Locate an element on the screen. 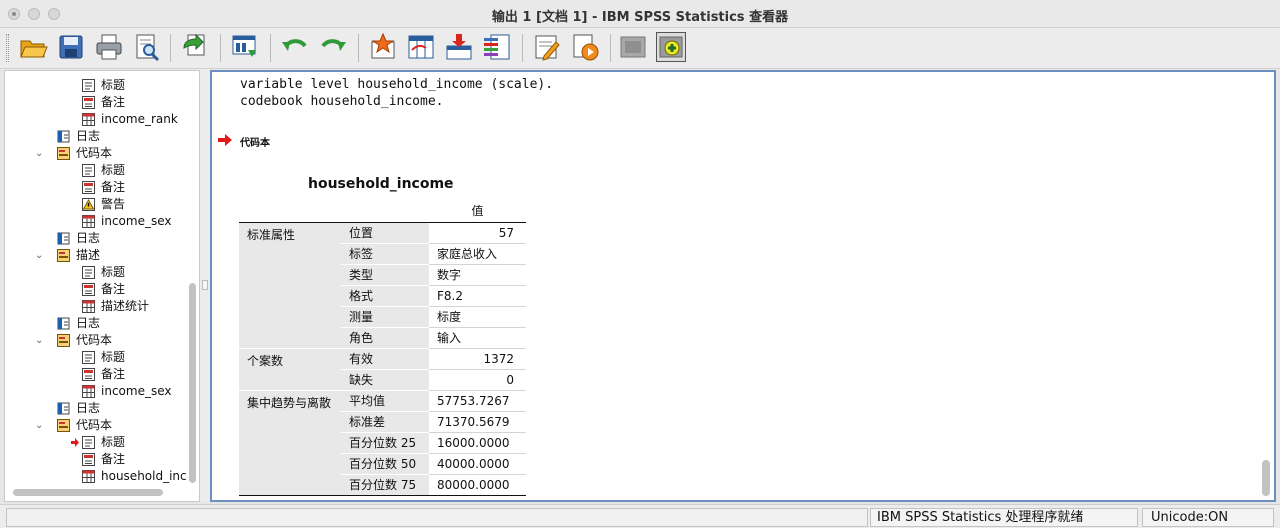 This screenshot has width=1280, height=528. outline-item-label: household_inc is located at coordinates (144, 476).